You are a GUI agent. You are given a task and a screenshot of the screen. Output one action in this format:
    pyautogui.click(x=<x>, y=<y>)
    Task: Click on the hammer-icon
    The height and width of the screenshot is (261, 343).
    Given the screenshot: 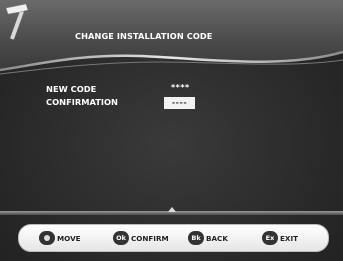 What is the action you would take?
    pyautogui.click(x=17, y=21)
    